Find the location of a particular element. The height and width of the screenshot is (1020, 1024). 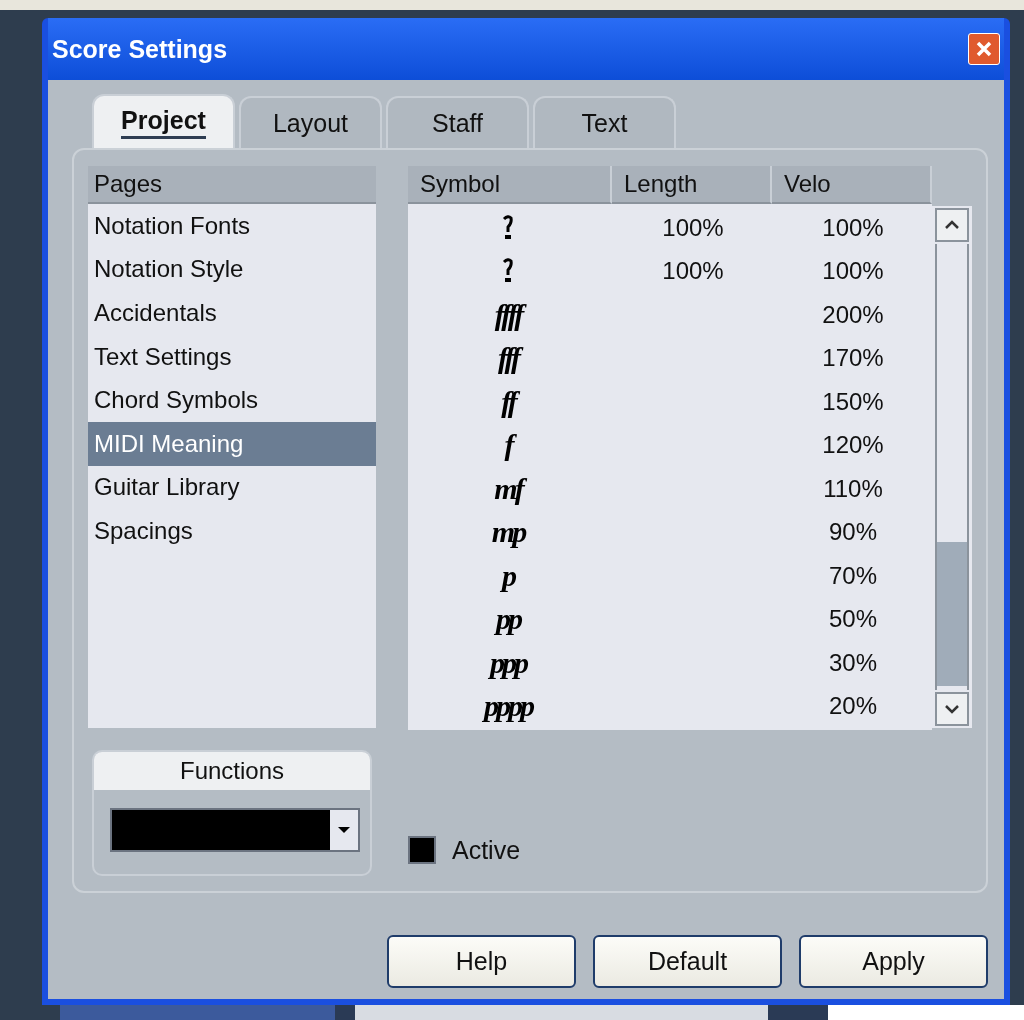

column-header: Length is located at coordinates (692, 185).